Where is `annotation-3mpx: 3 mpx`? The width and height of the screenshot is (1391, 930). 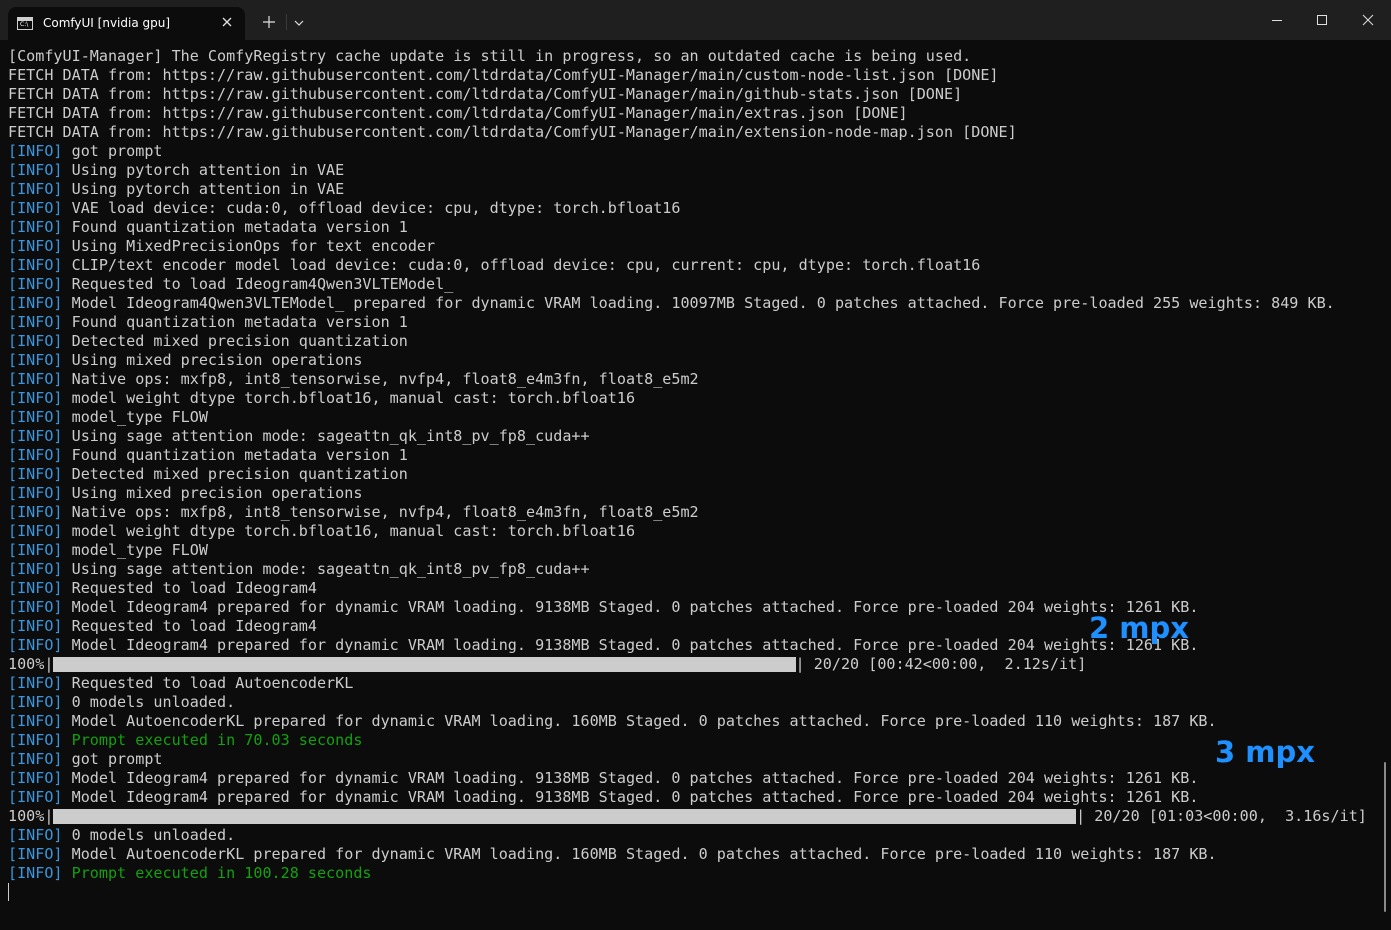
annotation-3mpx: 3 mpx is located at coordinates (1265, 752).